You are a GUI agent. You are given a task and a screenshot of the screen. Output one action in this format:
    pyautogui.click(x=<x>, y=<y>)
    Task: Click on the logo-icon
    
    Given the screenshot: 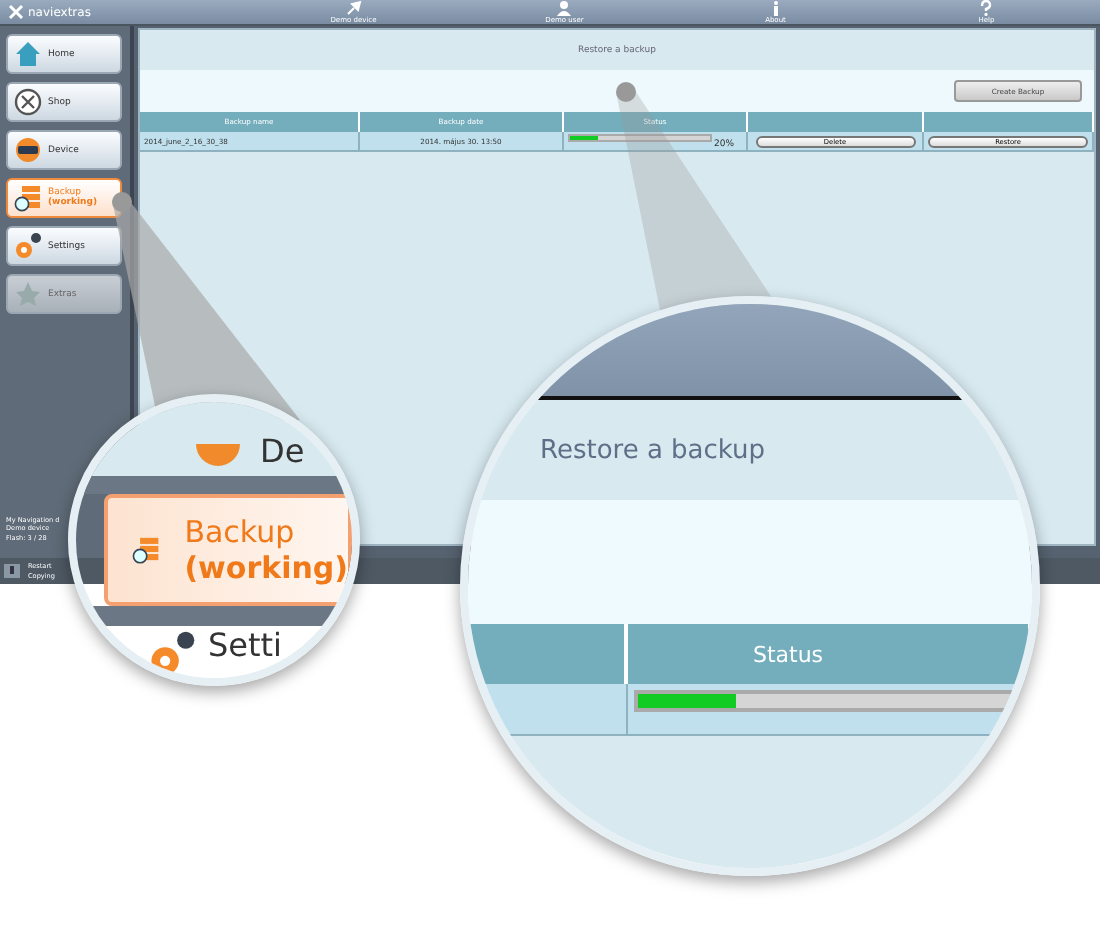 What is the action you would take?
    pyautogui.click(x=16, y=12)
    